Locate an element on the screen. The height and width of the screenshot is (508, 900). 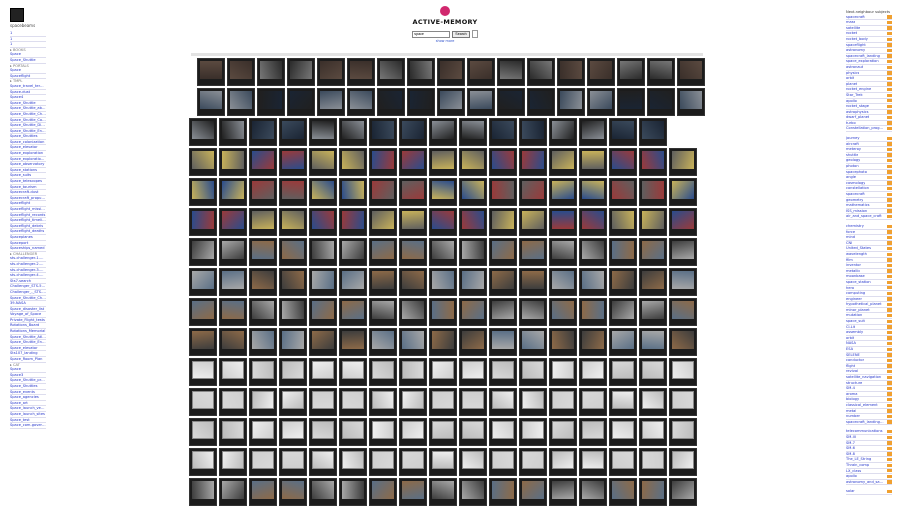
right-nav-link: rocket_body is located at coordinates (857, 39).